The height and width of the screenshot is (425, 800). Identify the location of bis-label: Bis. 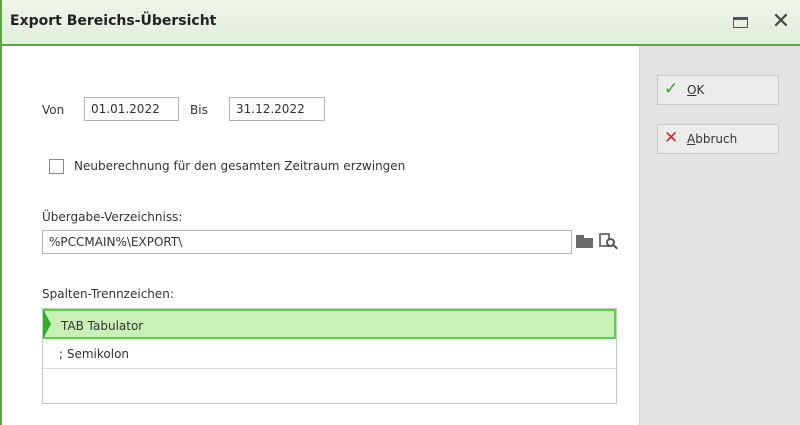
(199, 110).